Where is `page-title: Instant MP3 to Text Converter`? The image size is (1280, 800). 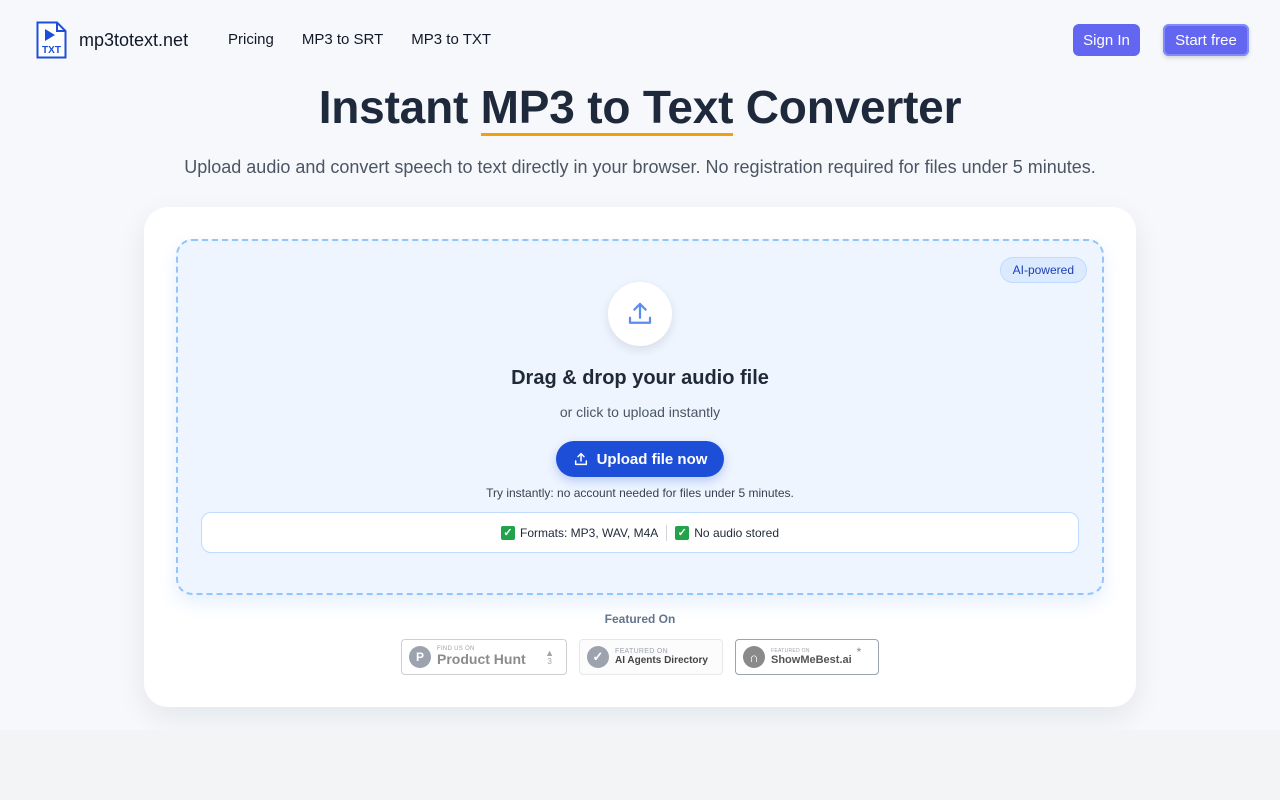 page-title: Instant MP3 to Text Converter is located at coordinates (640, 108).